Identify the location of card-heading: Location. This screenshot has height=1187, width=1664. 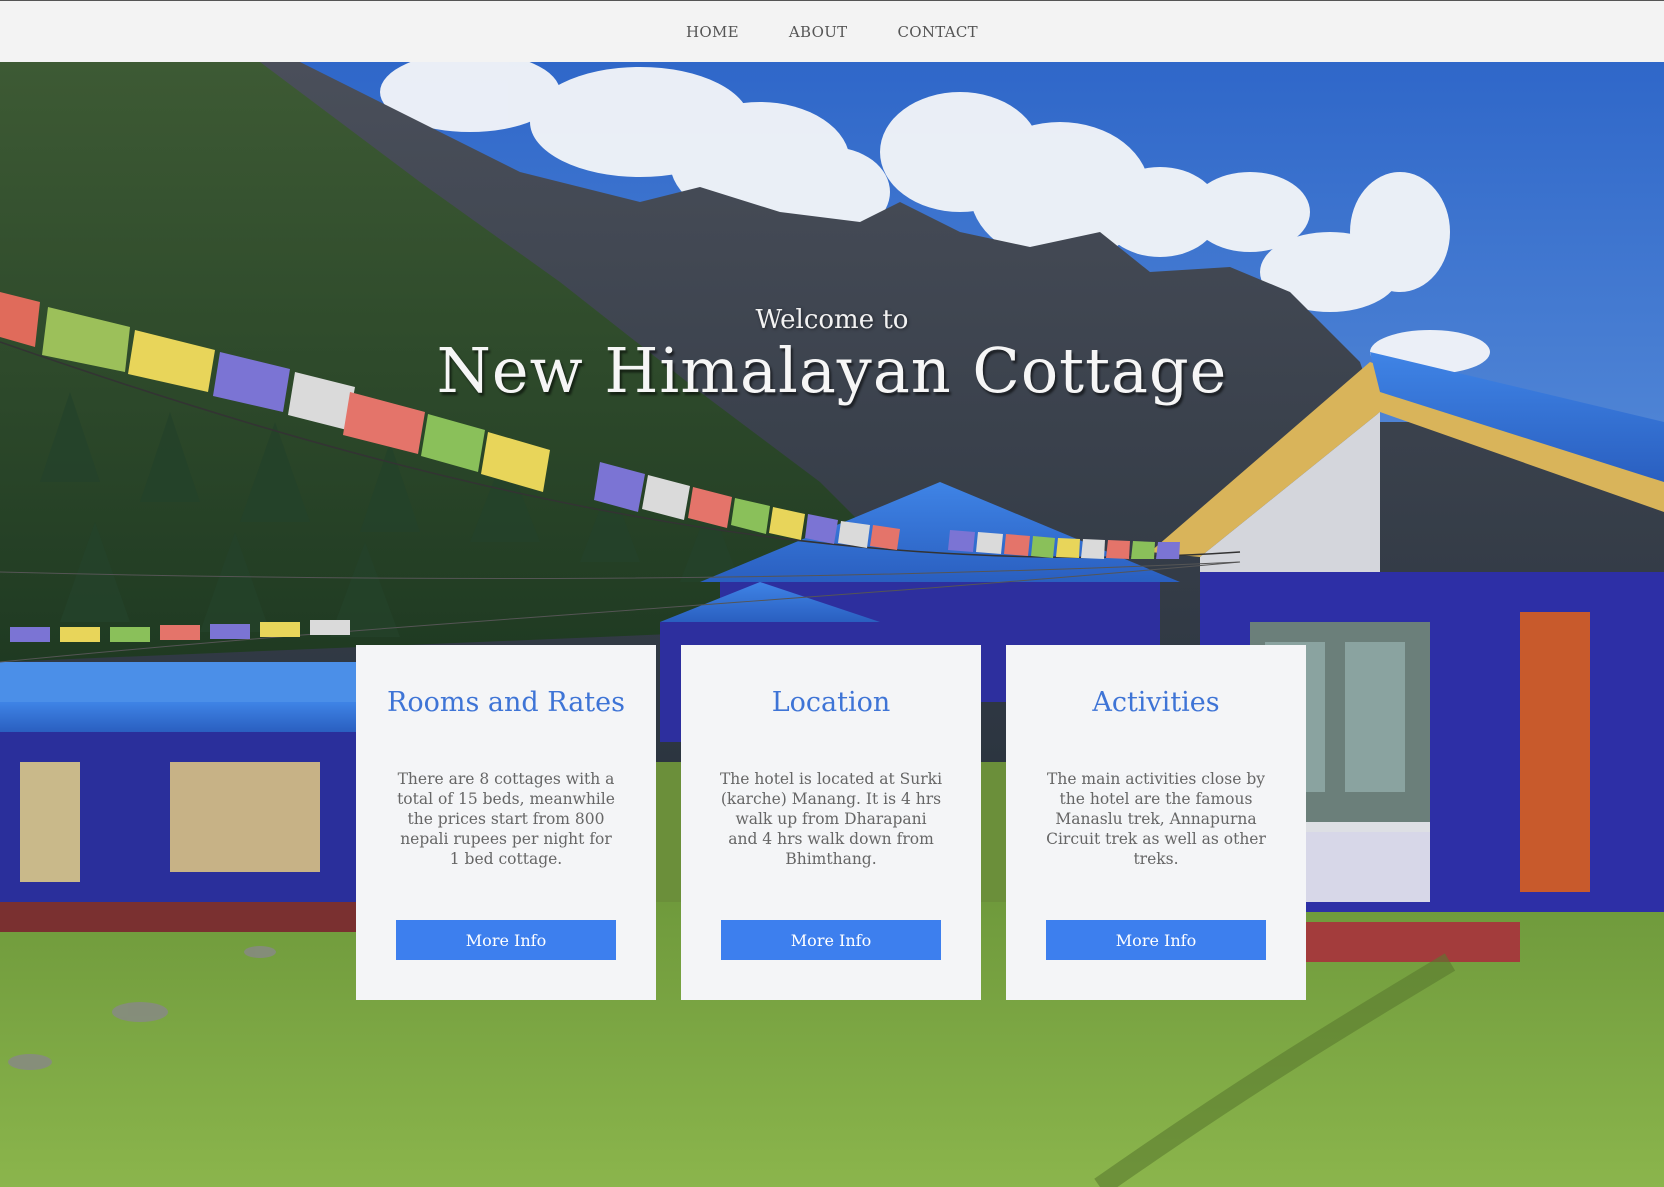
(831, 702).